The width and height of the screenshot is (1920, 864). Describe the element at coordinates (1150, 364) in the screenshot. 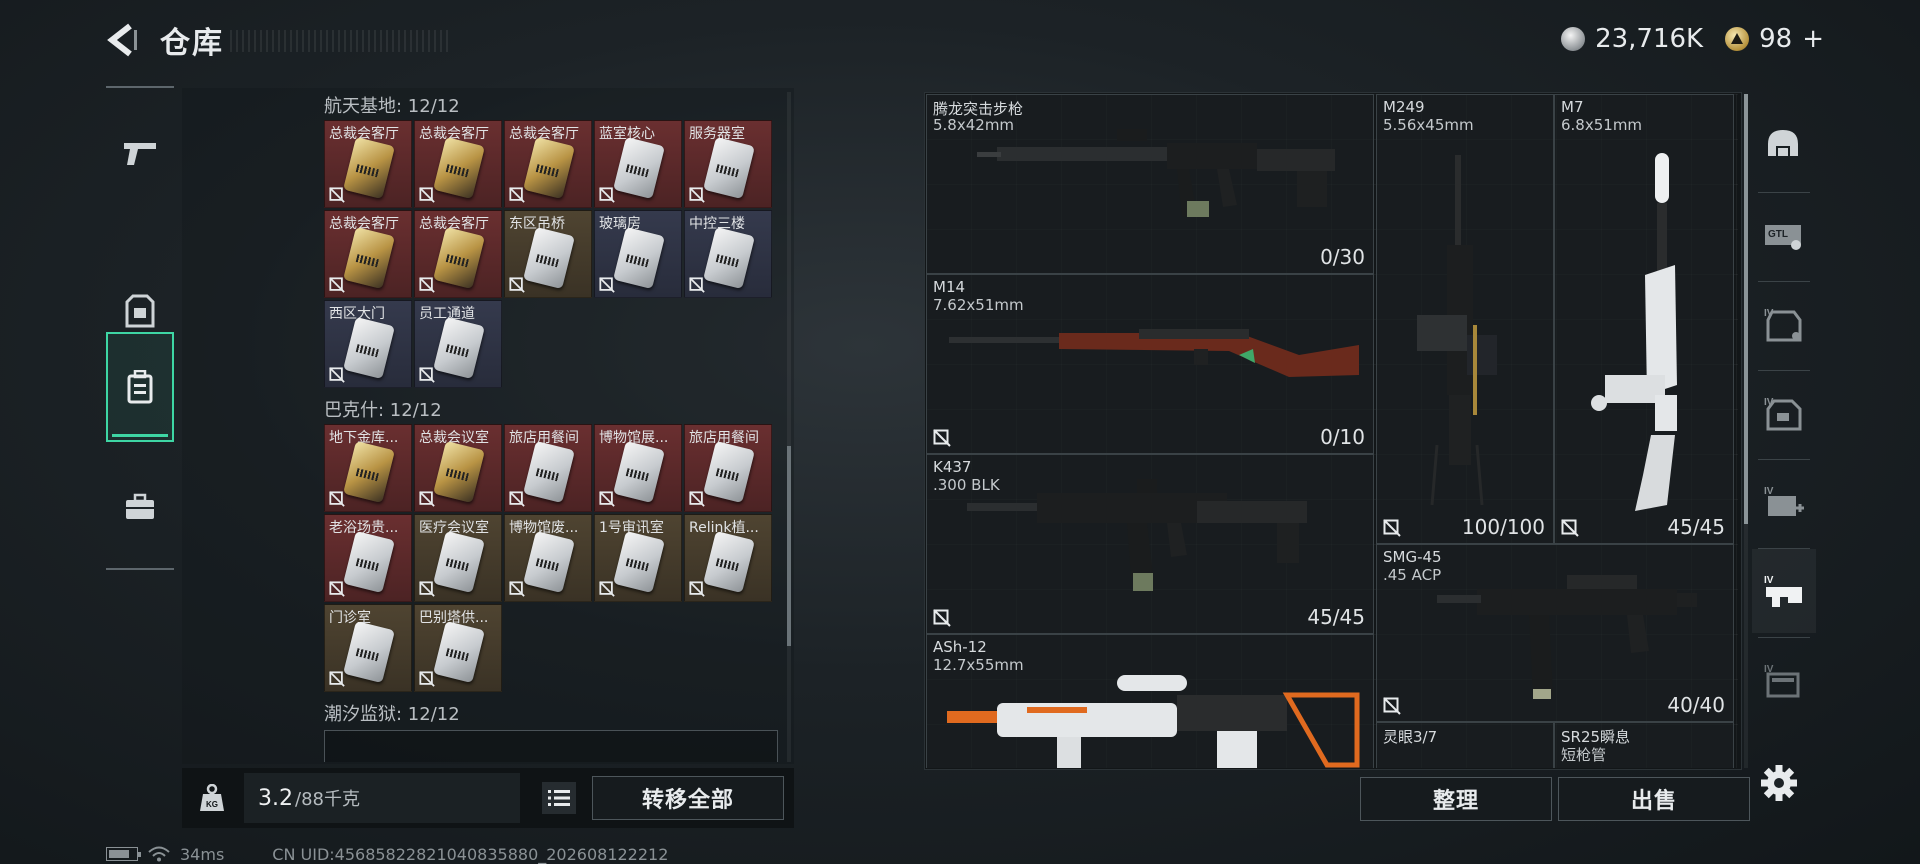

I see `weapon-item: M14 7.62x51mm 0/10` at that location.